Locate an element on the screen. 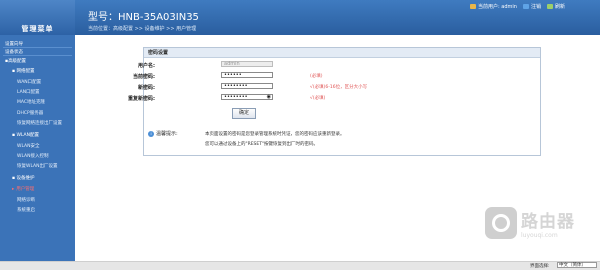  sidebar-item-dhcp: DHCP服务器 is located at coordinates (30, 113).